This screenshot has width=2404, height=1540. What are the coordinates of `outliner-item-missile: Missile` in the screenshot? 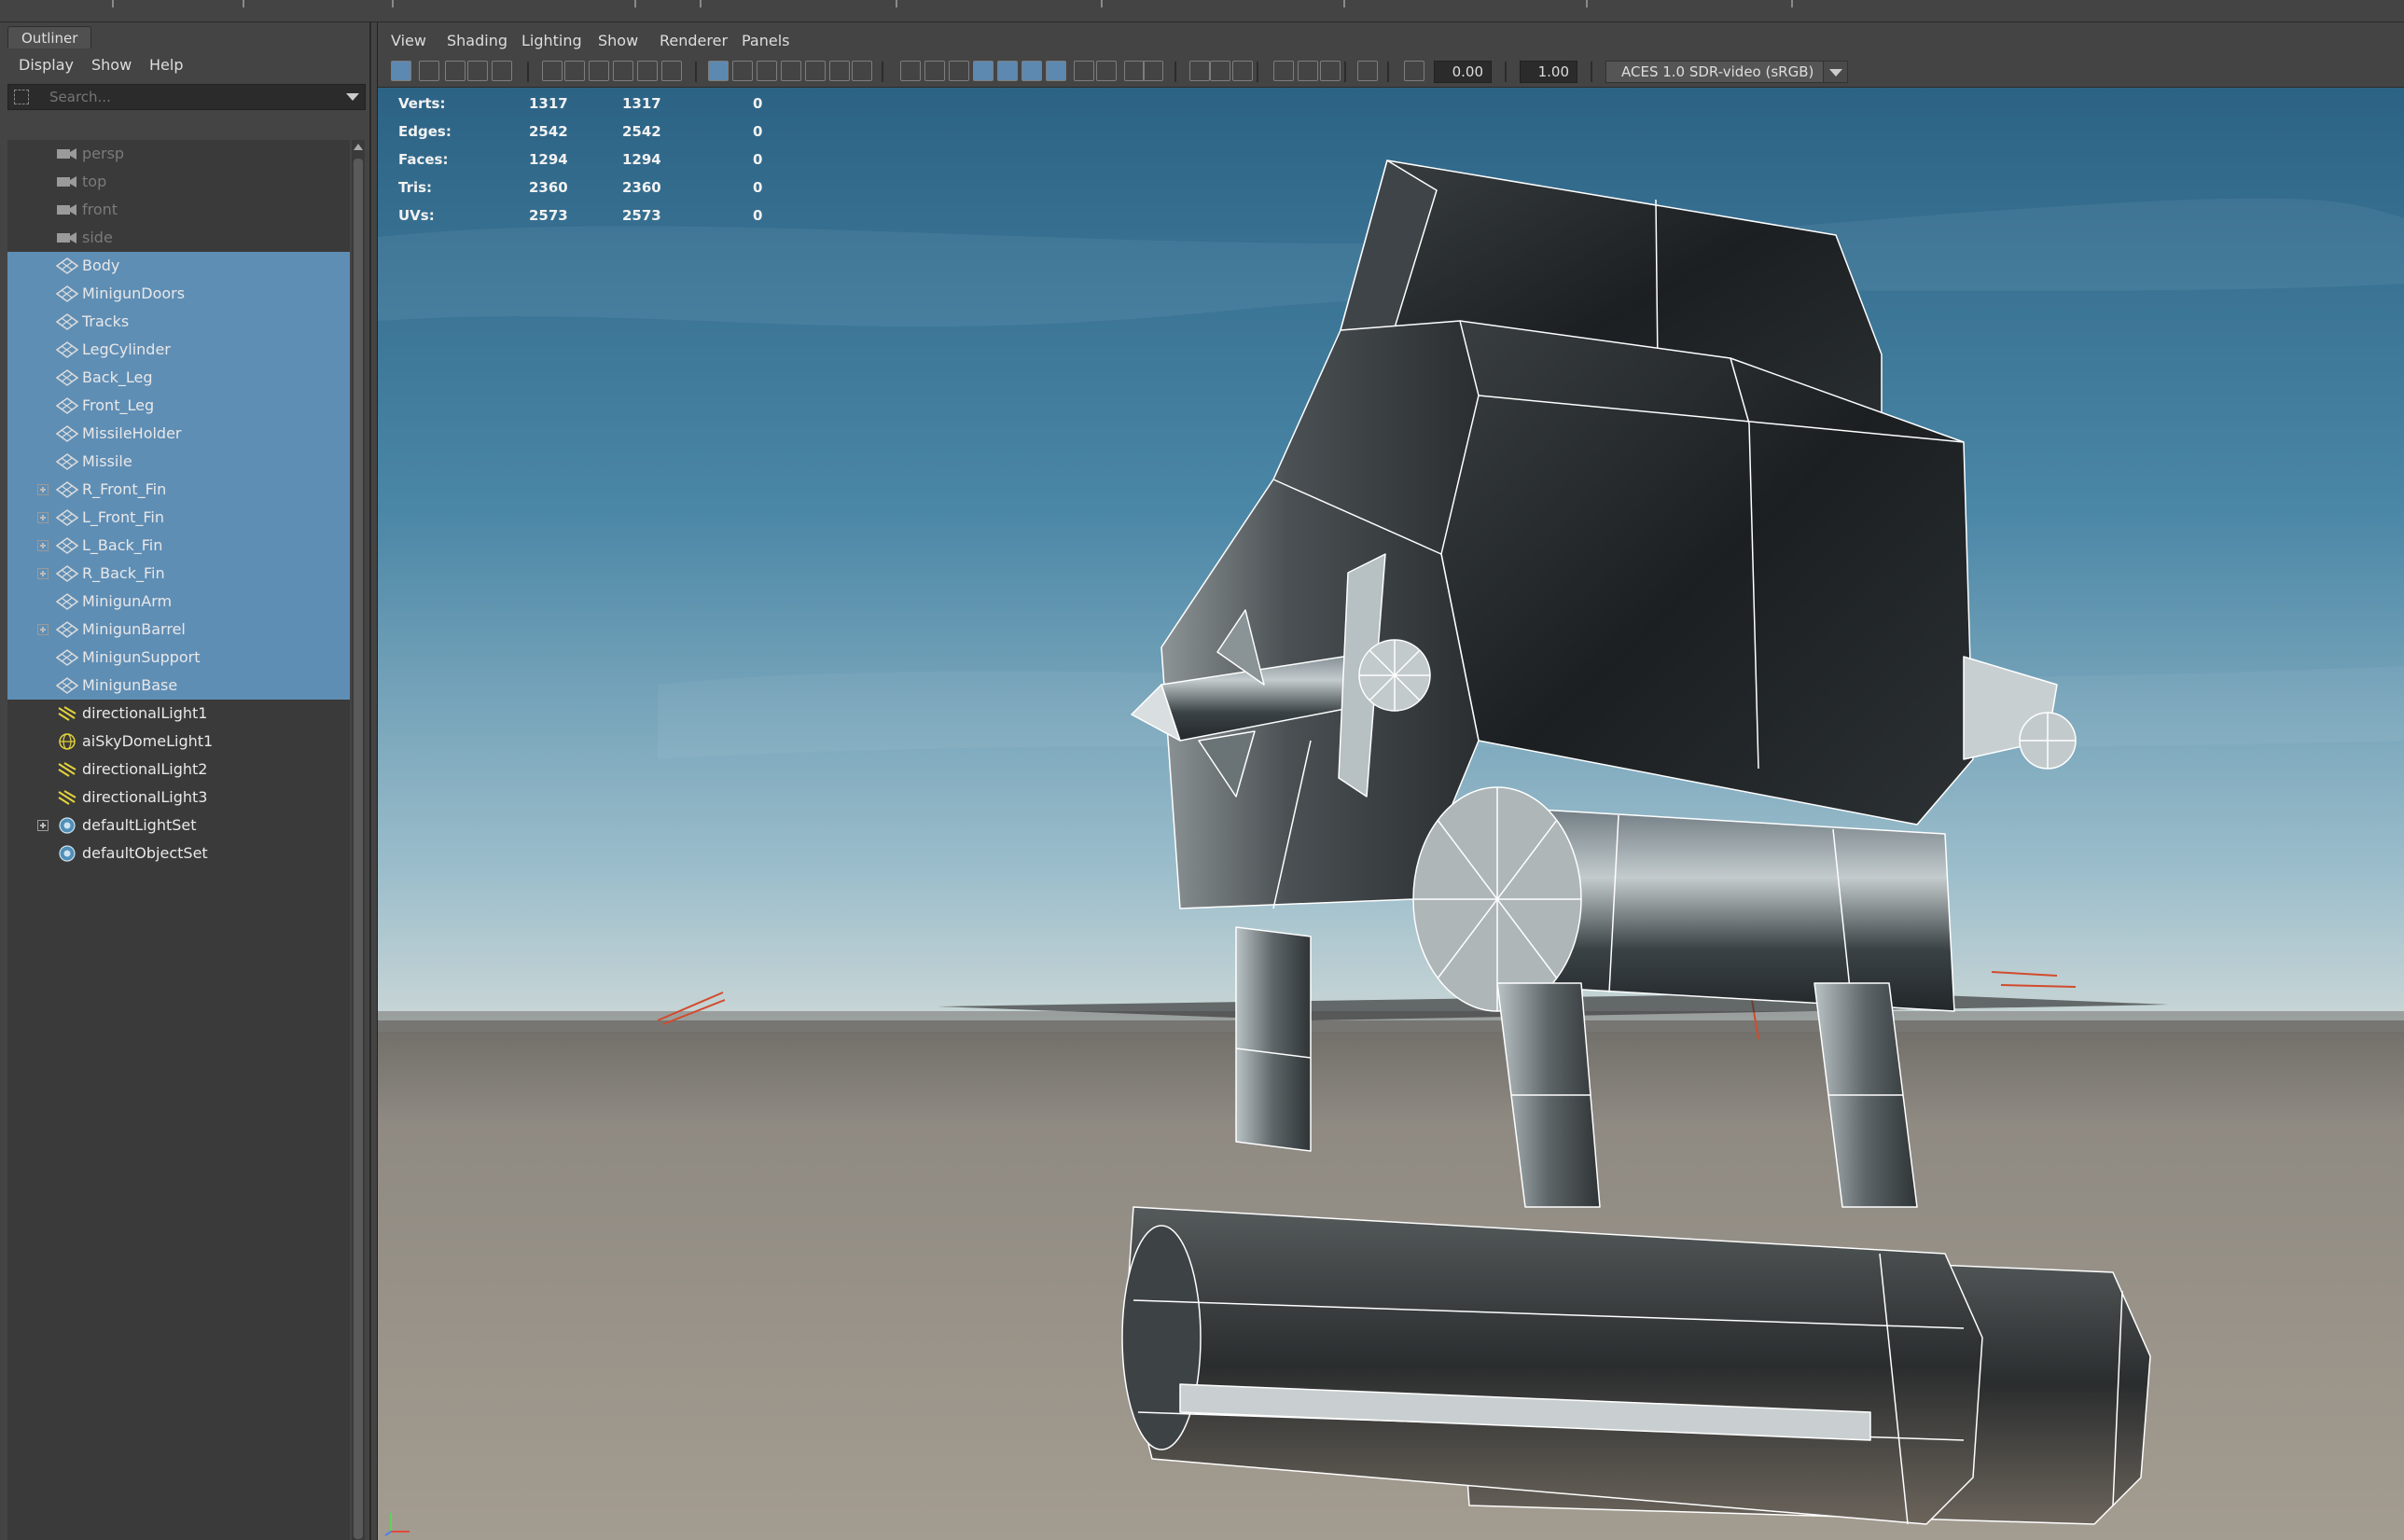 It's located at (178, 462).